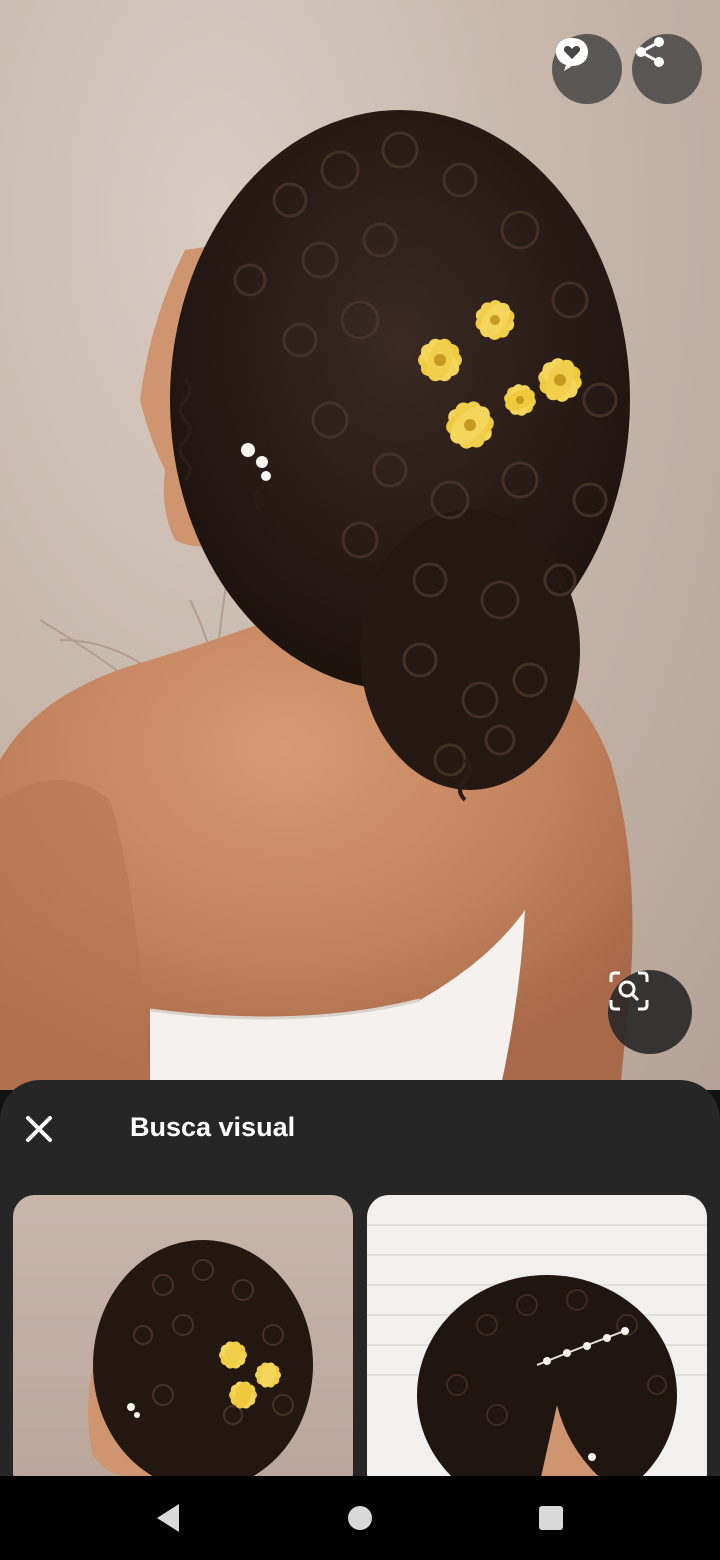  I want to click on system-nav-bar, so click(360, 1518).